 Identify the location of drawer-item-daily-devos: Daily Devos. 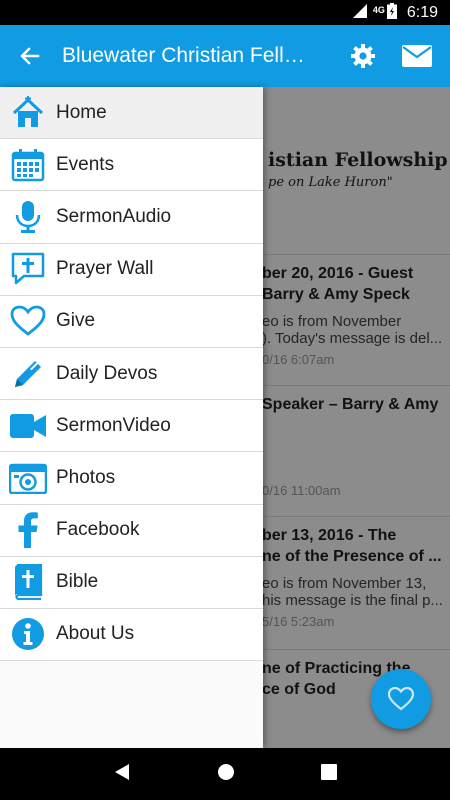
(131, 374).